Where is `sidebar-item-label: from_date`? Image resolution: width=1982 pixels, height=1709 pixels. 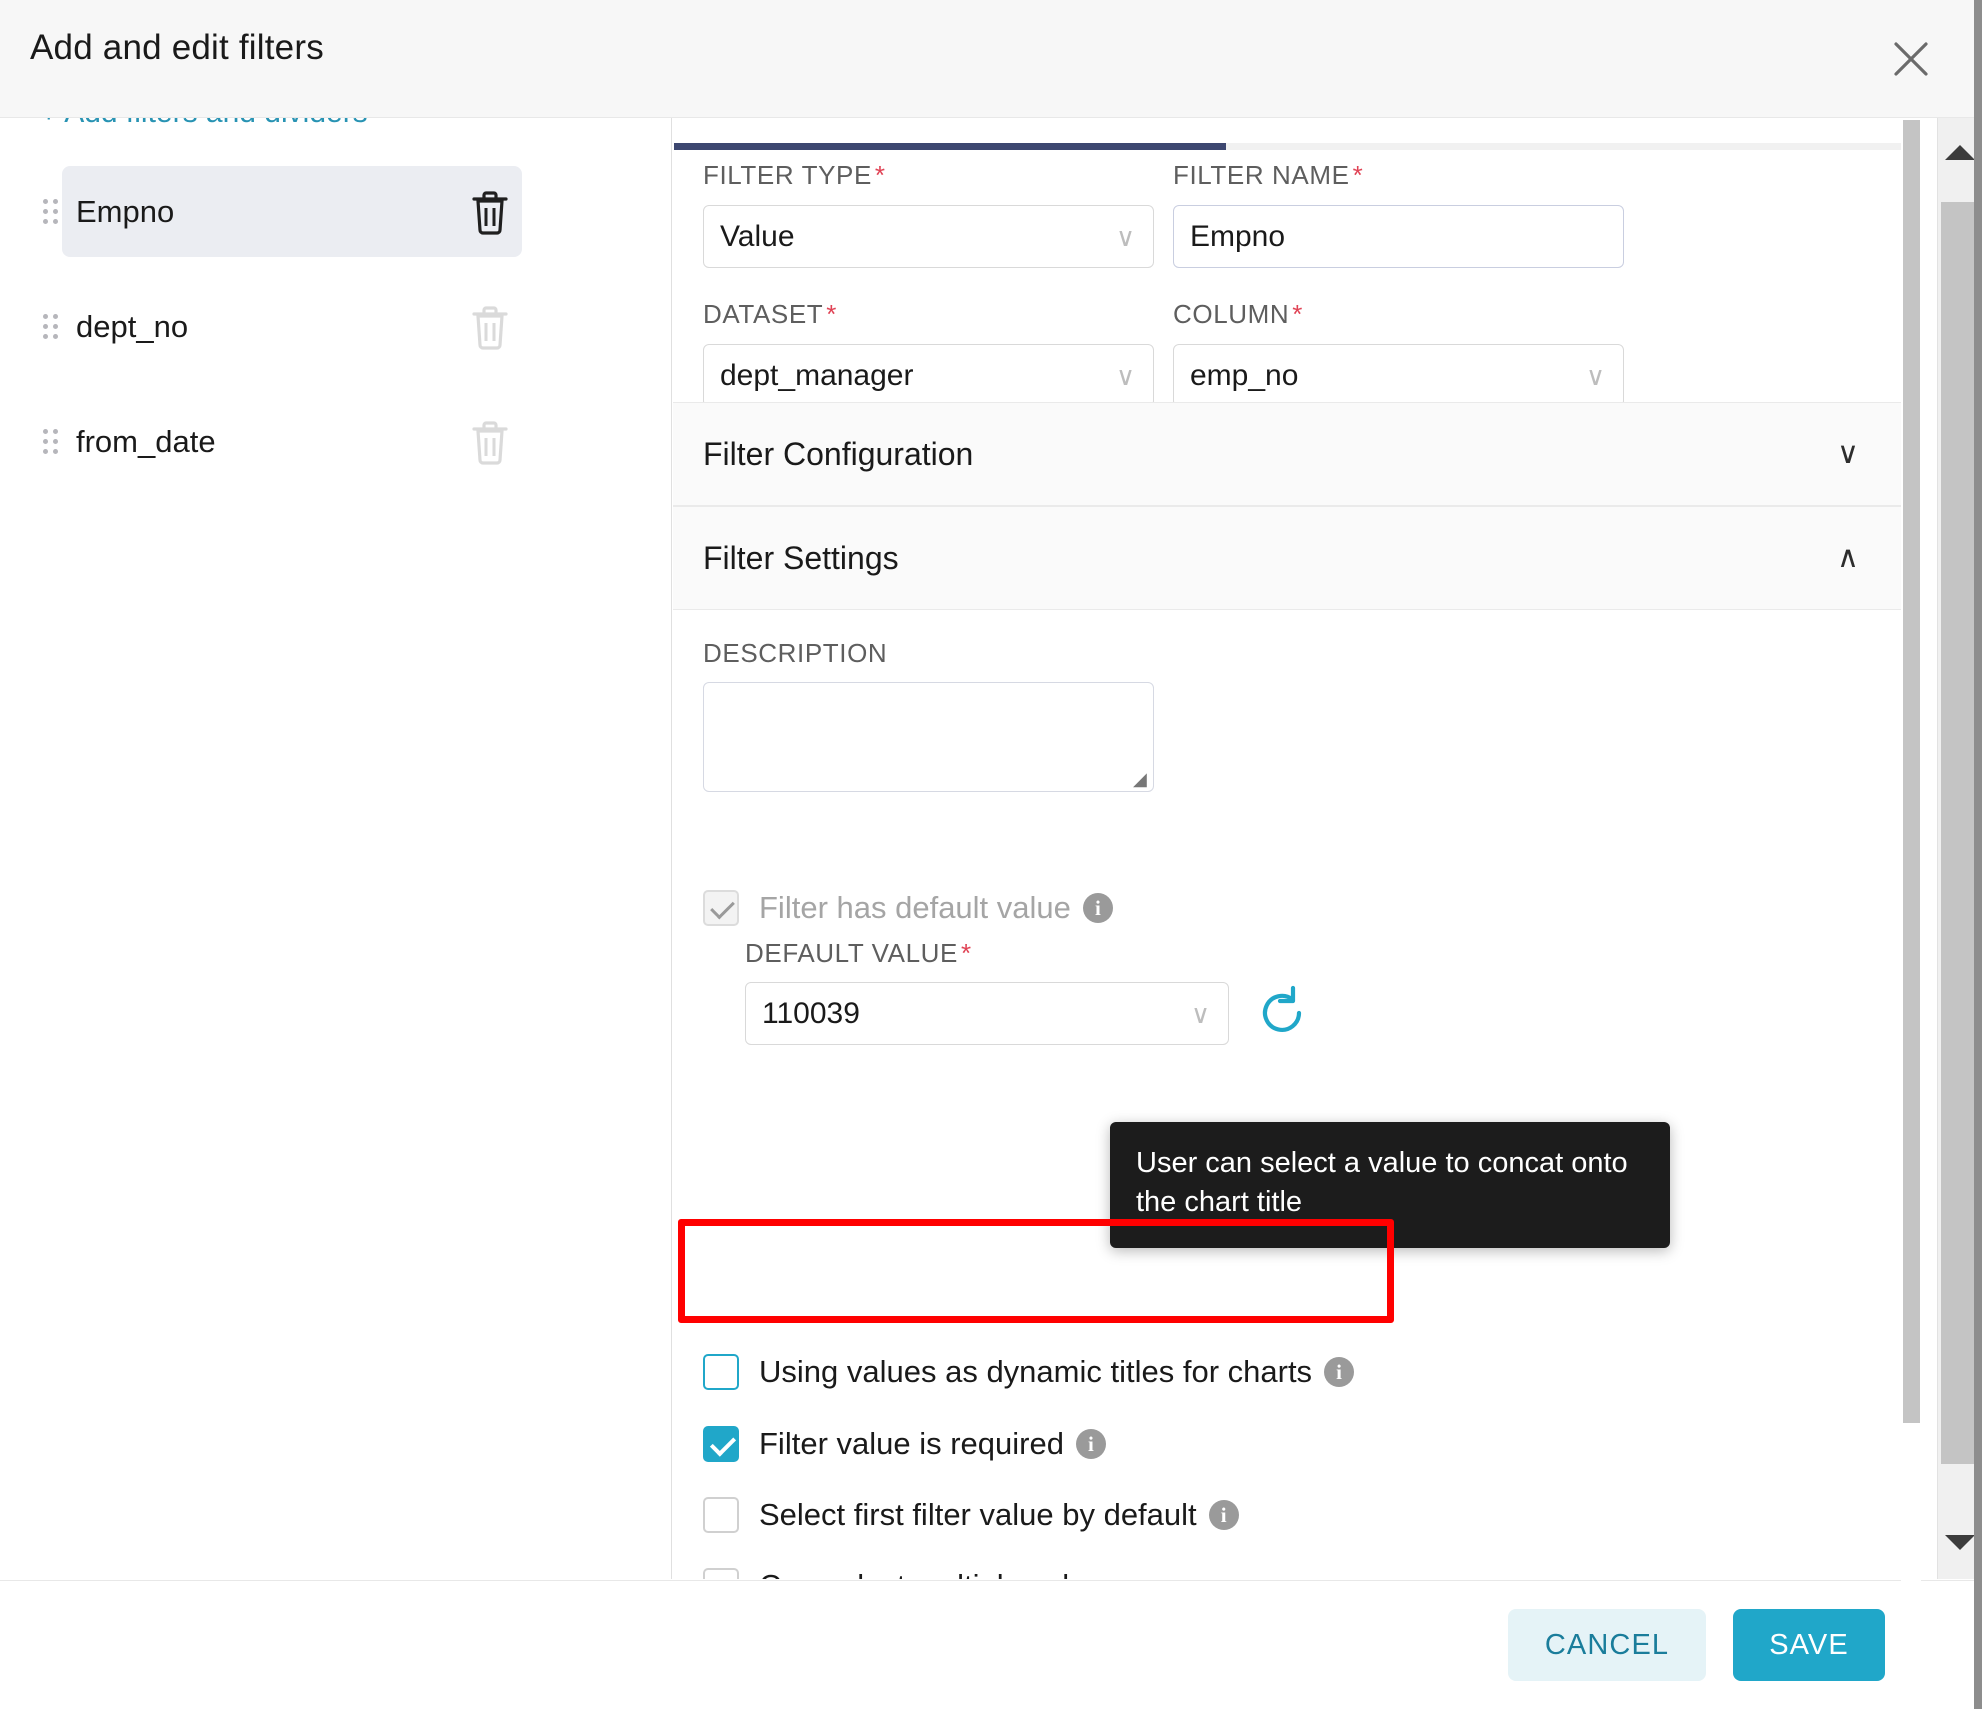 sidebar-item-label: from_date is located at coordinates (146, 441).